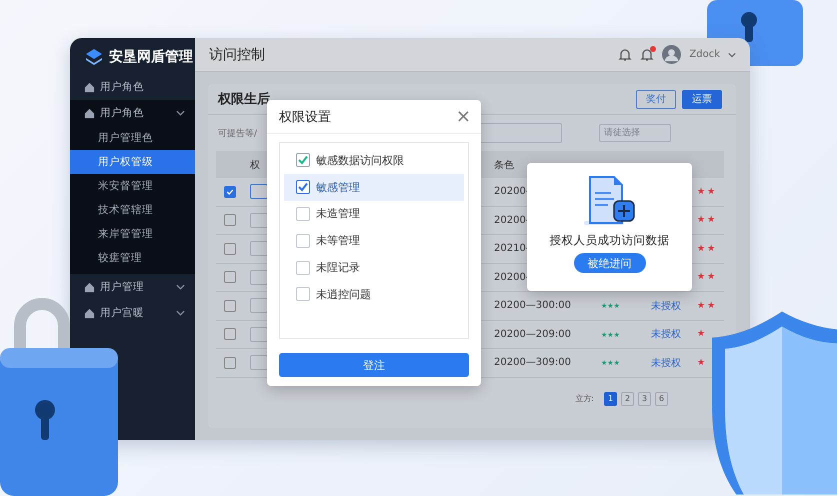 The height and width of the screenshot is (496, 837). I want to click on popup-button: 被绝进问, so click(610, 263).